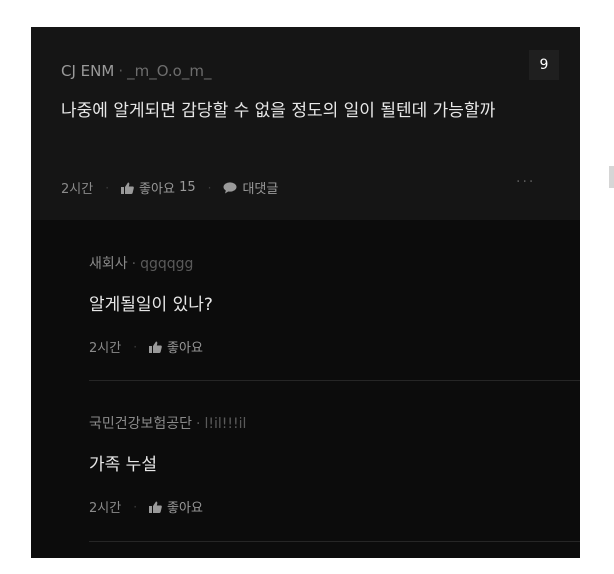 The height and width of the screenshot is (574, 614). Describe the element at coordinates (166, 264) in the screenshot. I see `reply-handle: qgqqgg` at that location.